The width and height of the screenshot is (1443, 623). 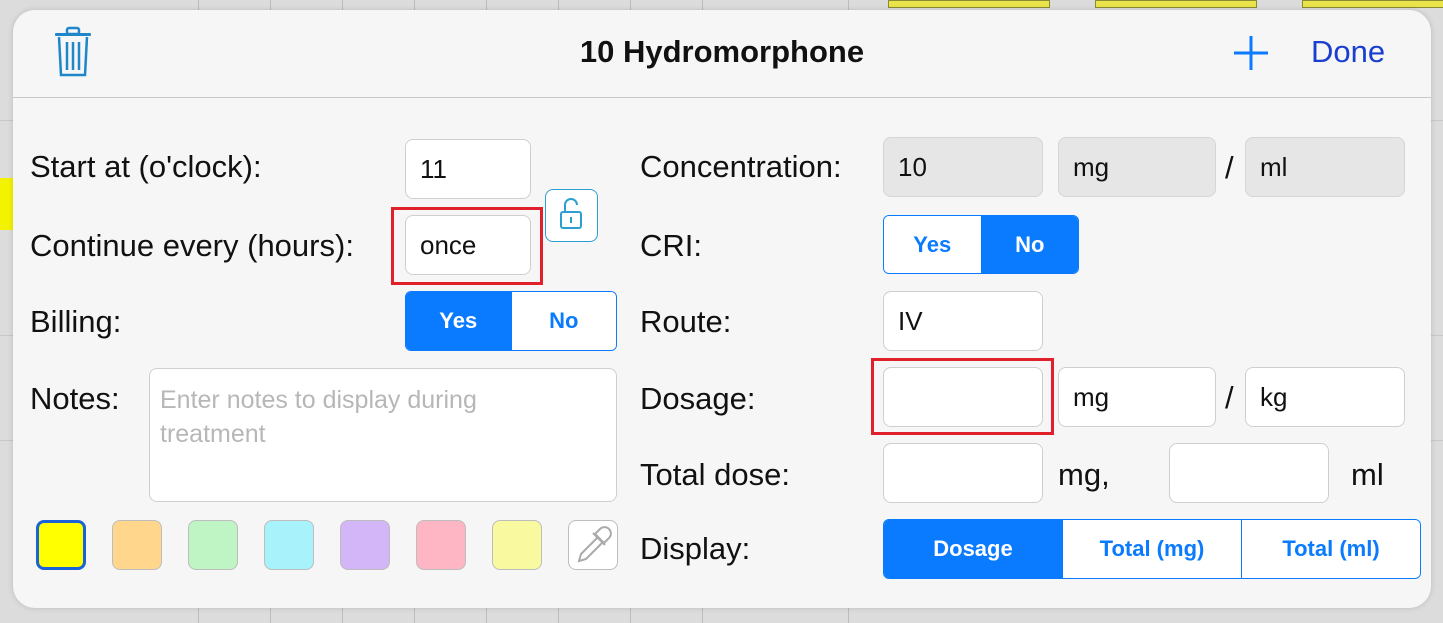 What do you see at coordinates (1367, 474) in the screenshot?
I see `total-ml-unit: ml` at bounding box center [1367, 474].